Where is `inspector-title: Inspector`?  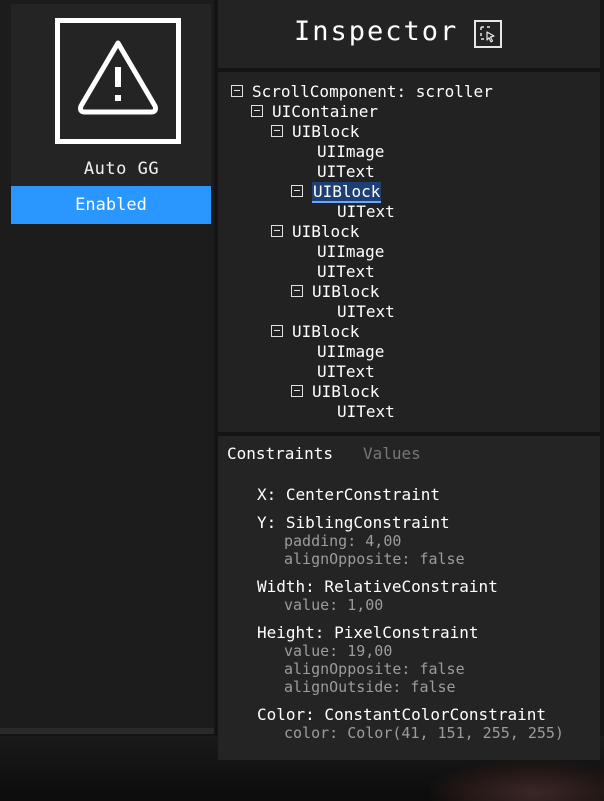
inspector-title: Inspector is located at coordinates (376, 31).